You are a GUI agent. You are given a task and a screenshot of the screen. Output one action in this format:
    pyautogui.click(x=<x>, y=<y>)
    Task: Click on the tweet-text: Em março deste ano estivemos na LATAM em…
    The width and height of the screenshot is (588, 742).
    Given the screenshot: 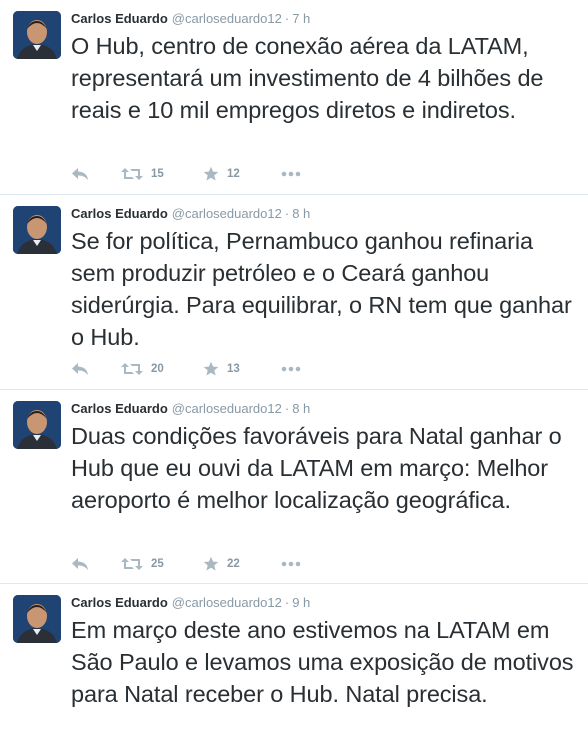 What is the action you would take?
    pyautogui.click(x=322, y=662)
    